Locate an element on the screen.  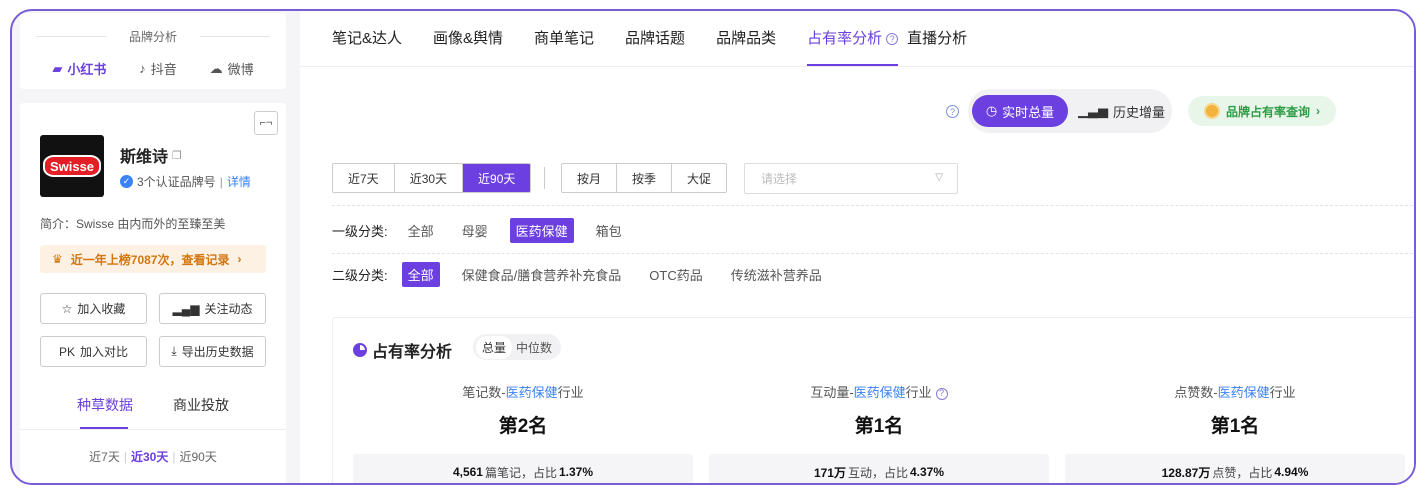
metric-title: 点赞数-医药保健行业 is located at coordinates (1235, 391).